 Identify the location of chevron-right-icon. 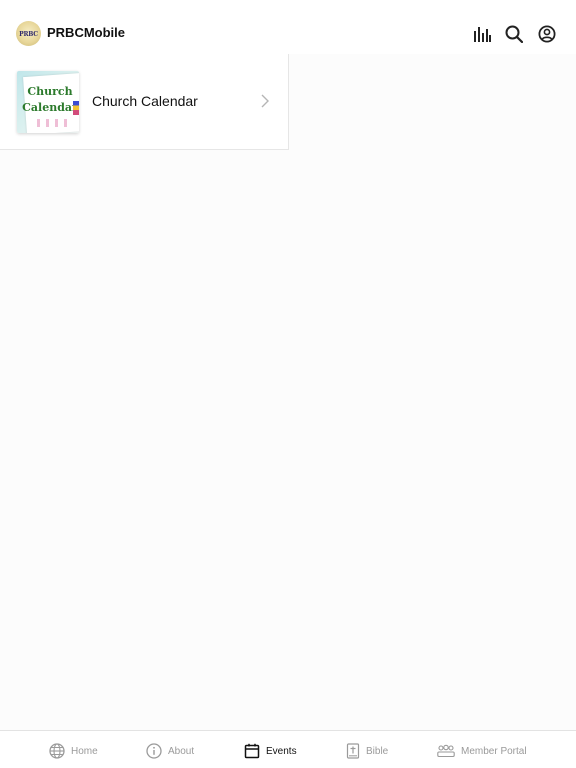
(265, 101).